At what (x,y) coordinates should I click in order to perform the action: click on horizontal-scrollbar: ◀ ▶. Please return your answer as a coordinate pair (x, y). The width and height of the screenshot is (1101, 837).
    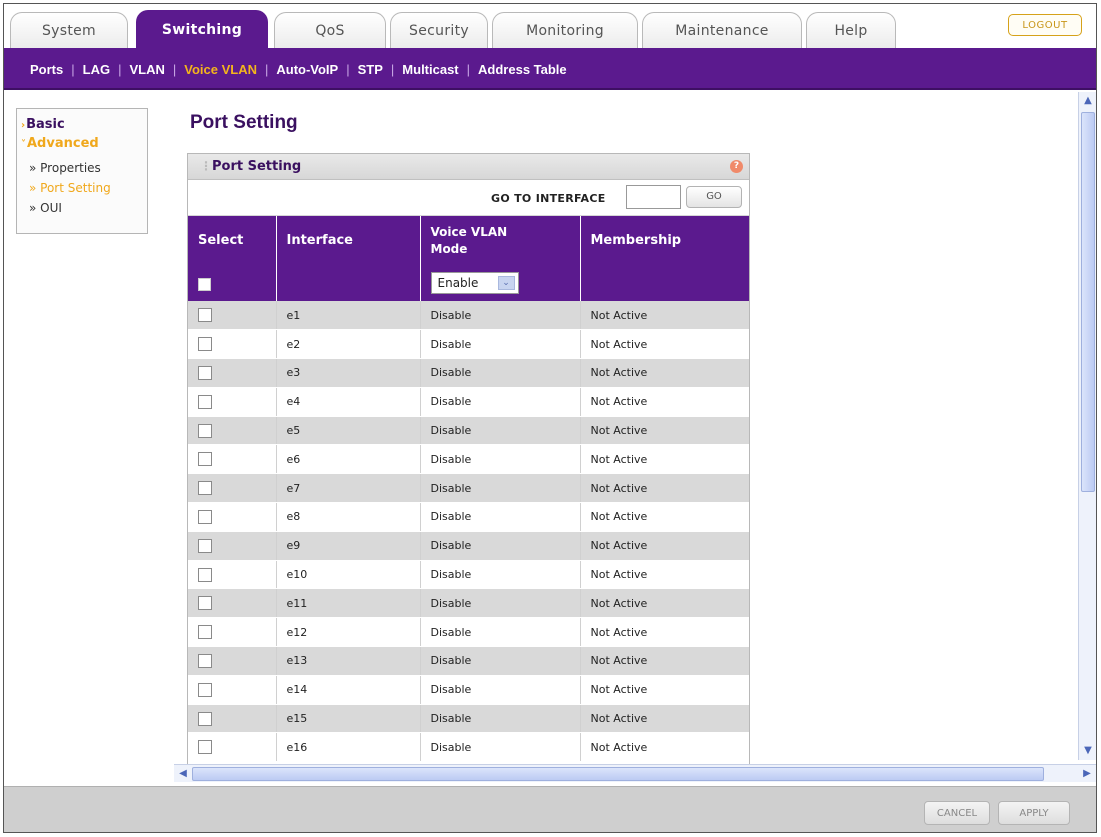
    Looking at the image, I should click on (635, 773).